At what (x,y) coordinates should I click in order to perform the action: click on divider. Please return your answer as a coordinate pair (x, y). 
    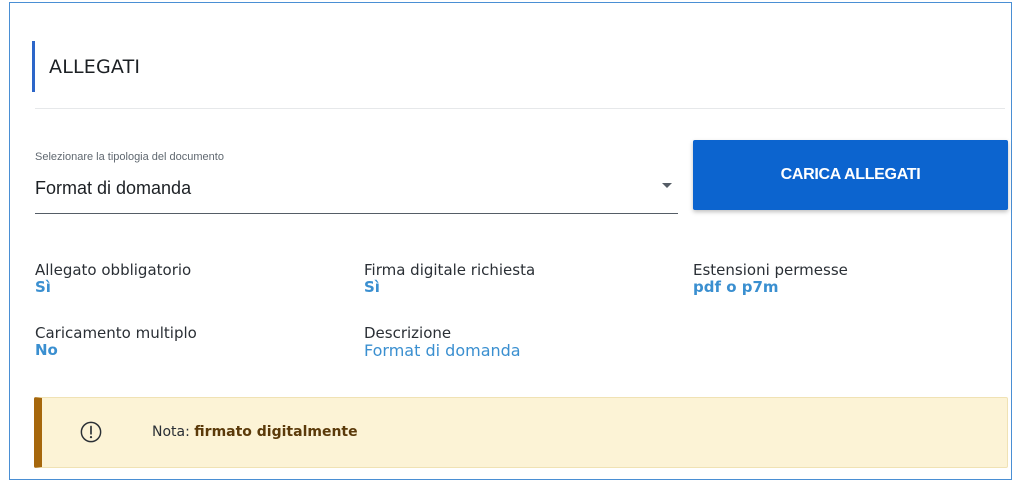
    Looking at the image, I should click on (520, 108).